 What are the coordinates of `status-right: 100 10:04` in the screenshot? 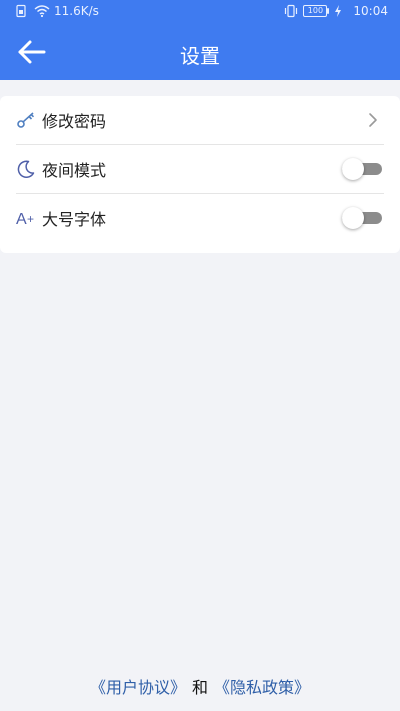 It's located at (335, 11).